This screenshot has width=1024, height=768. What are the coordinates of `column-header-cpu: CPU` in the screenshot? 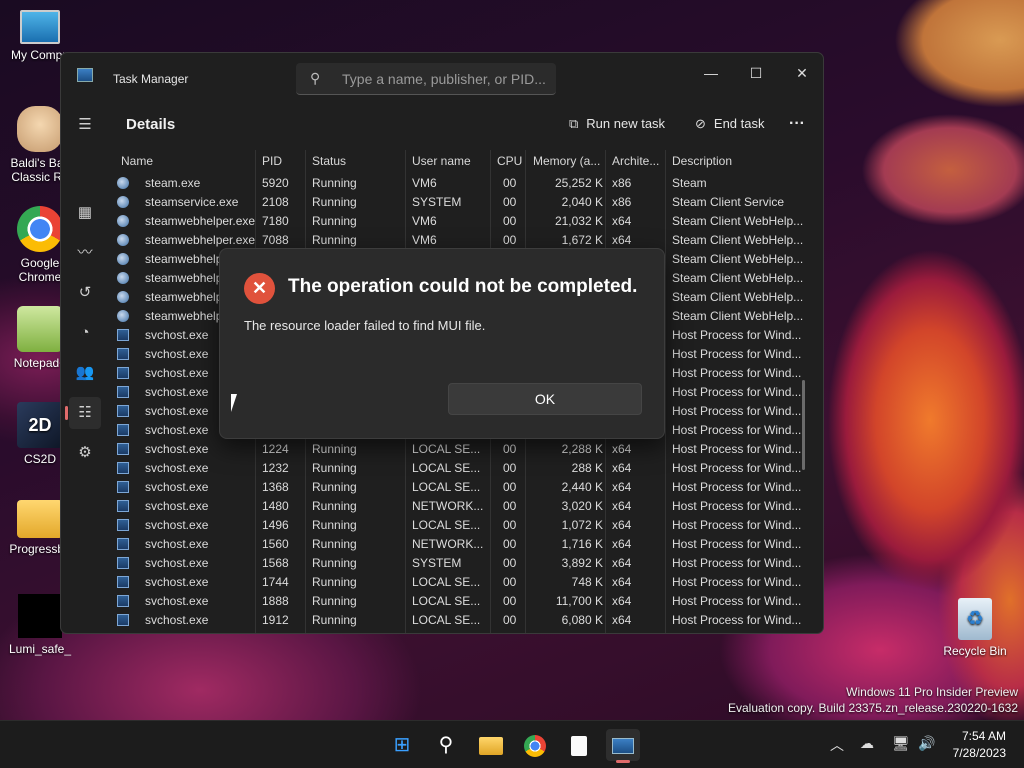 It's located at (509, 161).